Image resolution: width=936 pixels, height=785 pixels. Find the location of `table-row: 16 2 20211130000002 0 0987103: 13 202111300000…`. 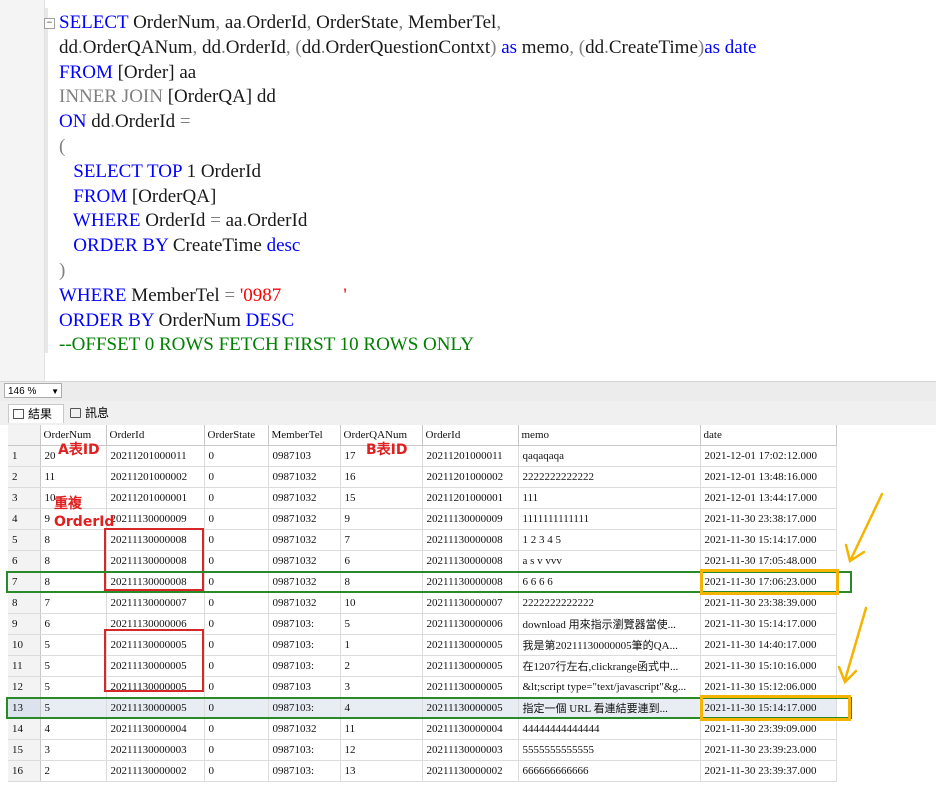

table-row: 16 2 20211130000002 0 0987103: 13 202111300000… is located at coordinates (422, 771).